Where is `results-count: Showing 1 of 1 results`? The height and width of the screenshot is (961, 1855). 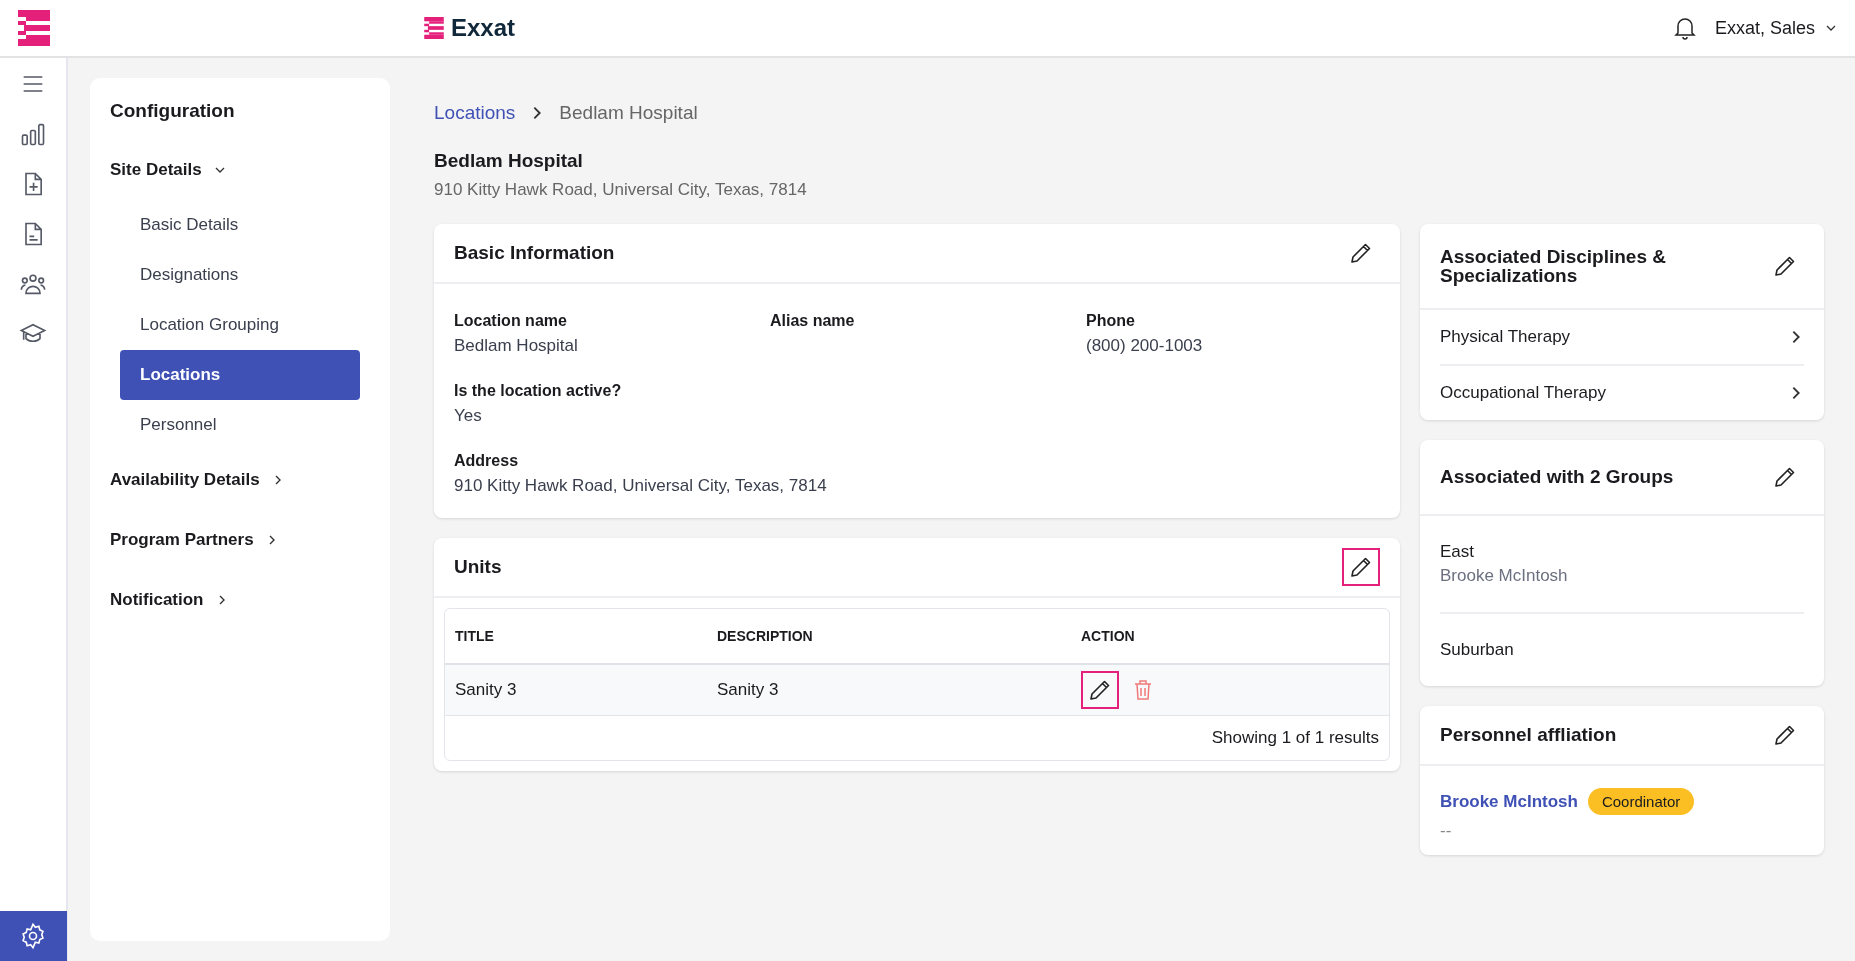 results-count: Showing 1 of 1 results is located at coordinates (1295, 737).